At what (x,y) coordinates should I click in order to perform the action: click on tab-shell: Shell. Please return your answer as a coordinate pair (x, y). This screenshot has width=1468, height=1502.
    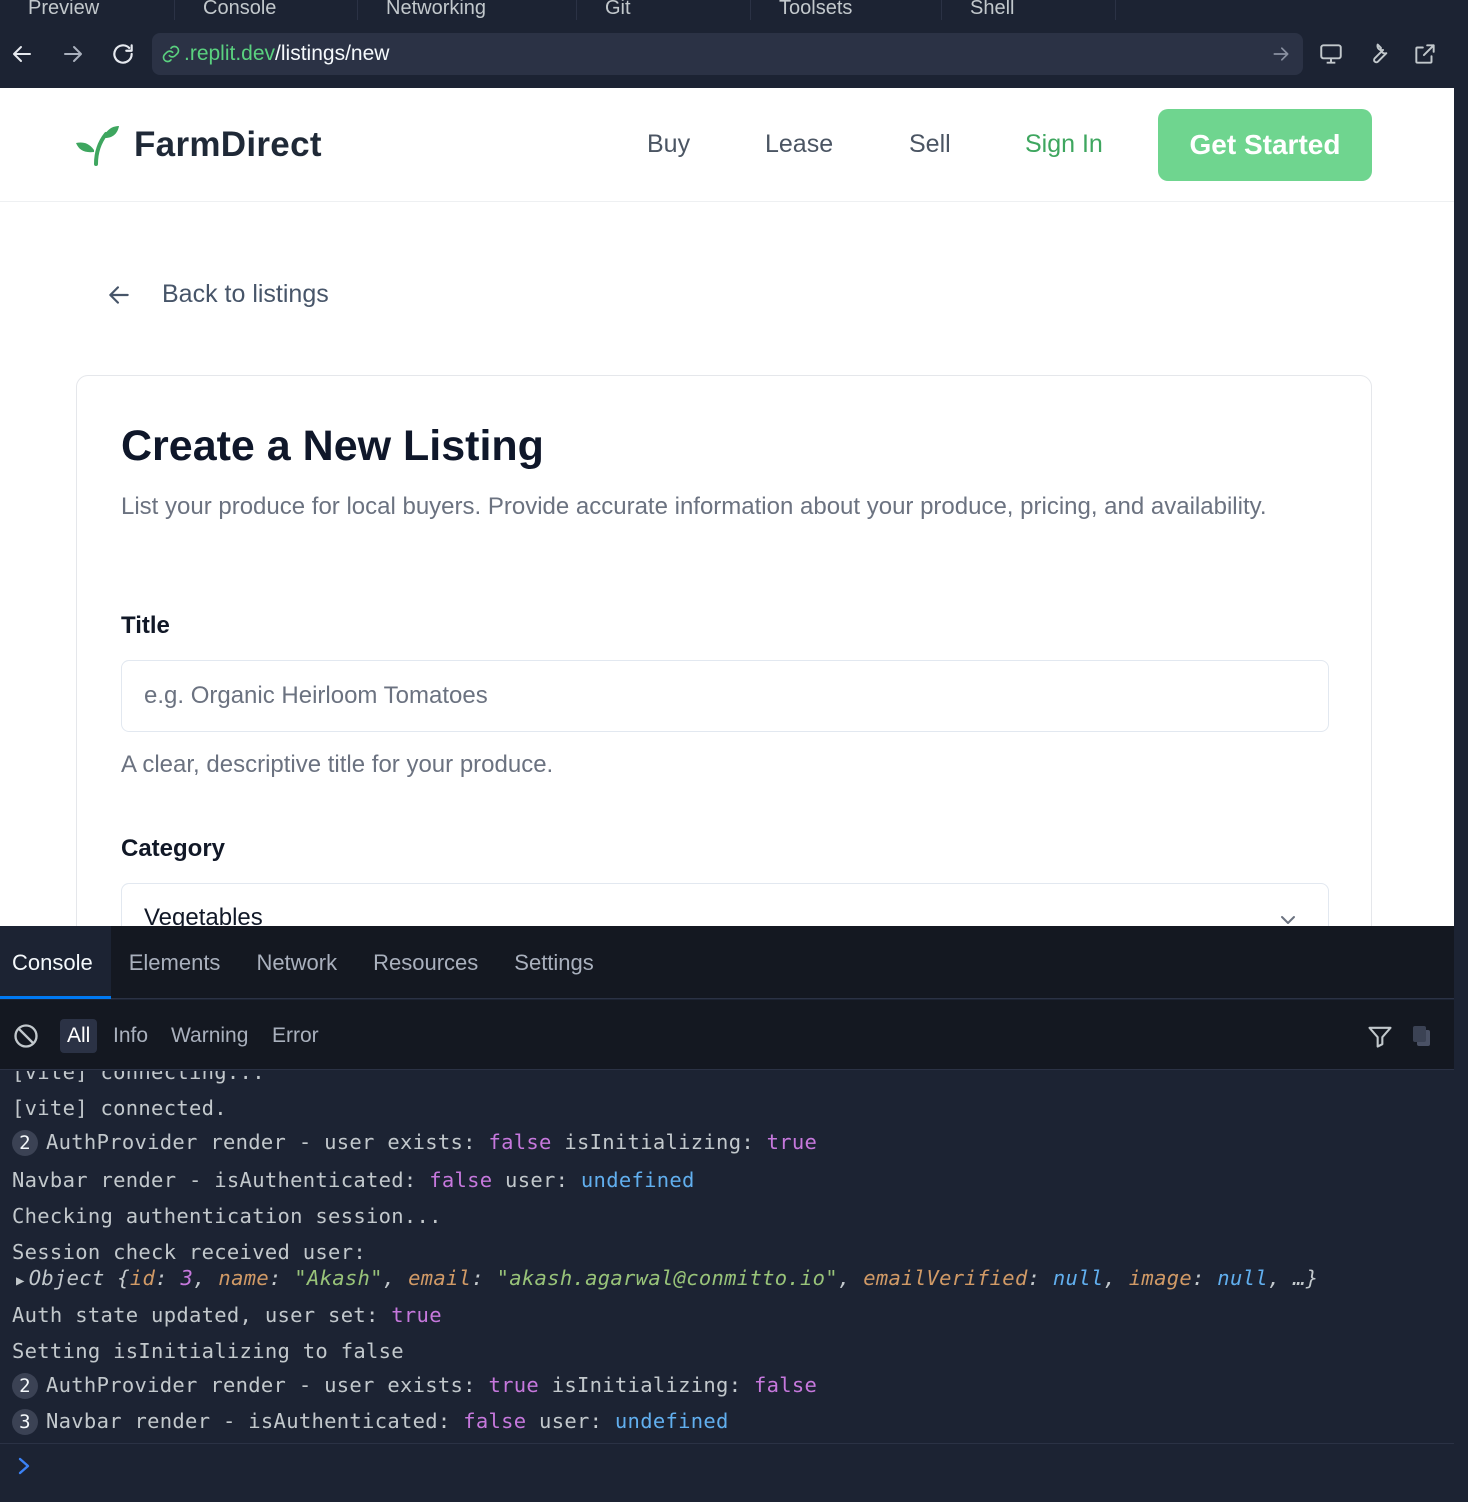
    Looking at the image, I should click on (1029, 10).